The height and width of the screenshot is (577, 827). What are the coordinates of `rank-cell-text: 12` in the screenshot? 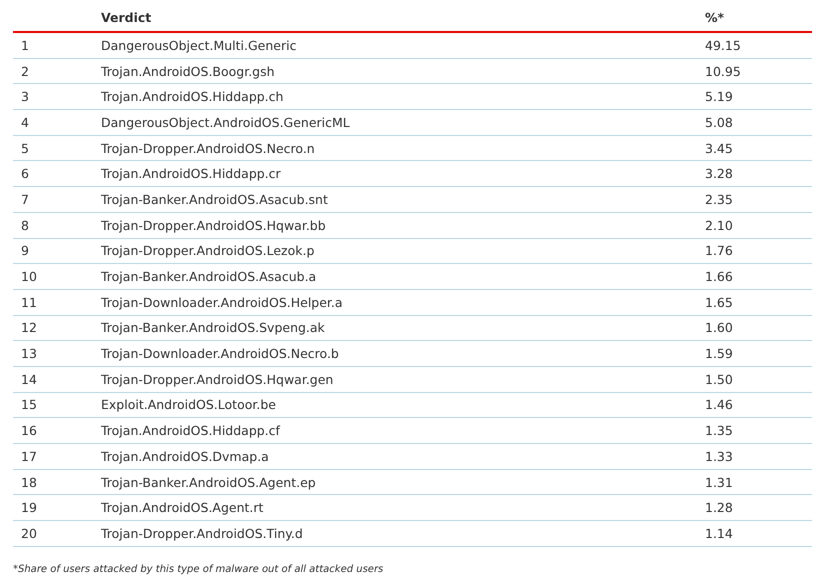 It's located at (29, 328).